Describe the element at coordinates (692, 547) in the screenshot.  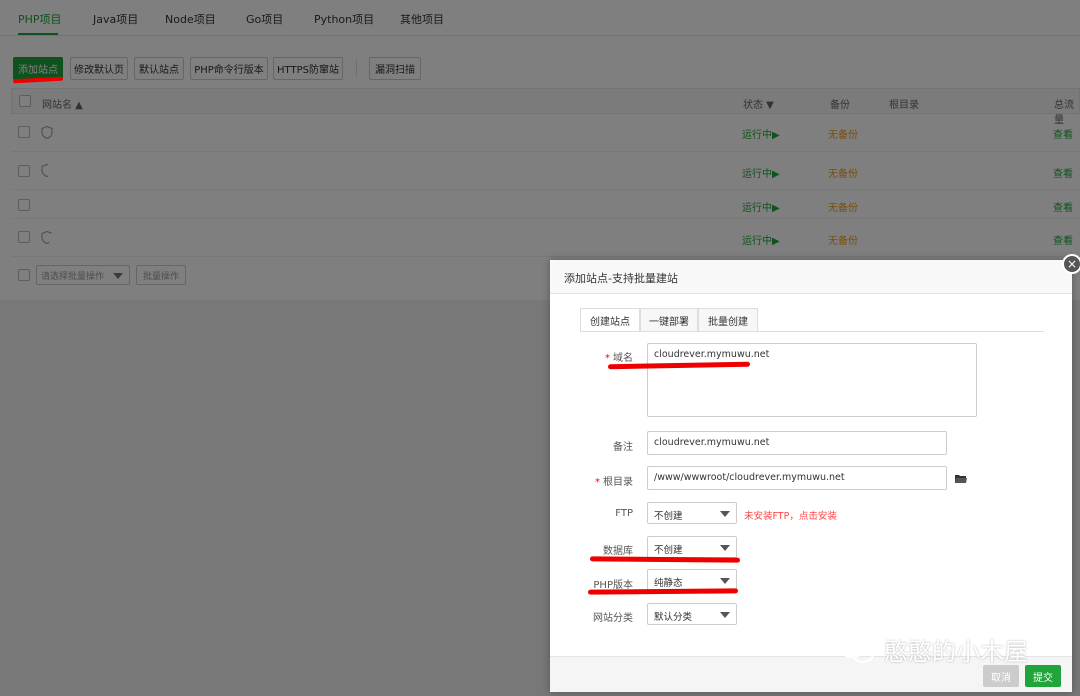
I see `database-select: 不创建` at that location.